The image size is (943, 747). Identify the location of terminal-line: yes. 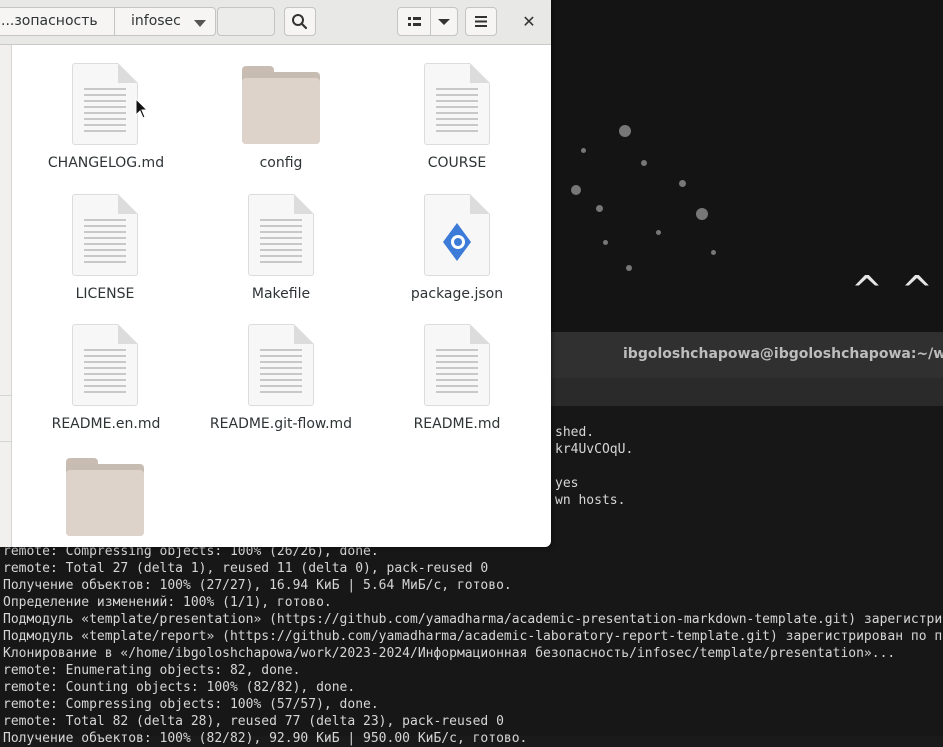
(567, 483).